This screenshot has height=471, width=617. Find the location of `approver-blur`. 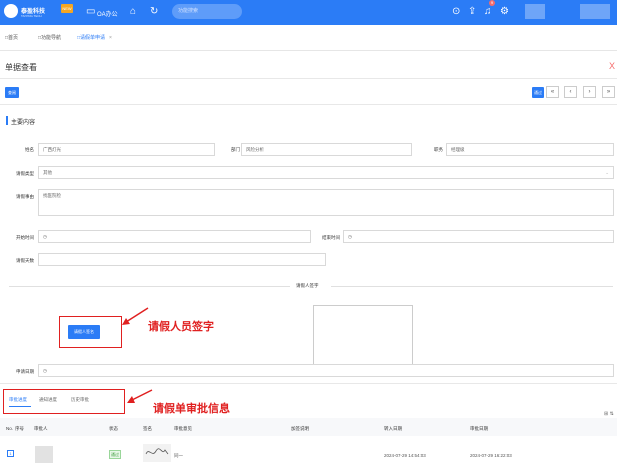

approver-blur is located at coordinates (44, 454).